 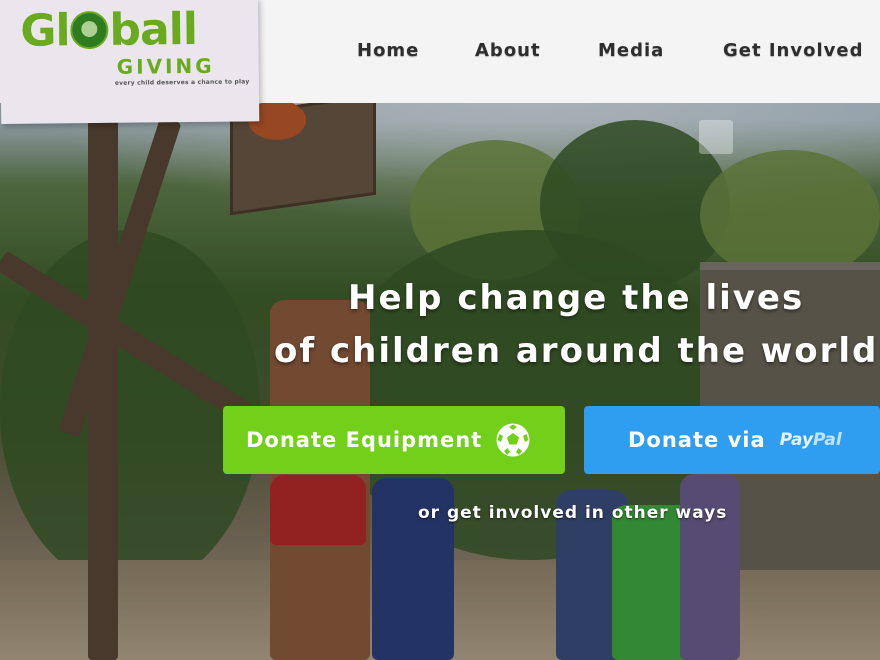 I want to click on nav-about: About, so click(x=508, y=50).